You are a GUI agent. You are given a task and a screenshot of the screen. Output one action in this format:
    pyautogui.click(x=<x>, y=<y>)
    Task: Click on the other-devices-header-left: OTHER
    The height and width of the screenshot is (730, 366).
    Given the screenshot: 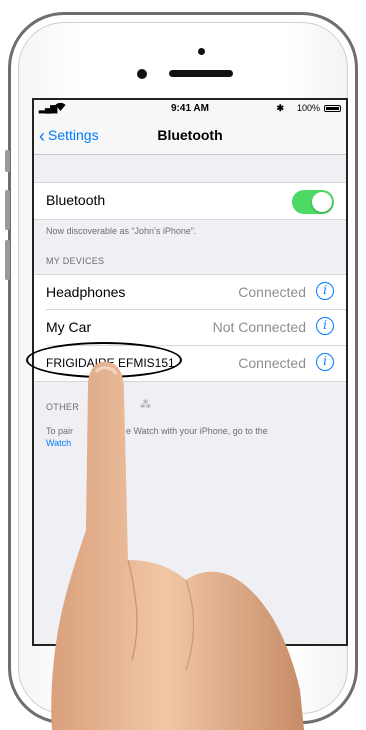 What is the action you would take?
    pyautogui.click(x=62, y=407)
    